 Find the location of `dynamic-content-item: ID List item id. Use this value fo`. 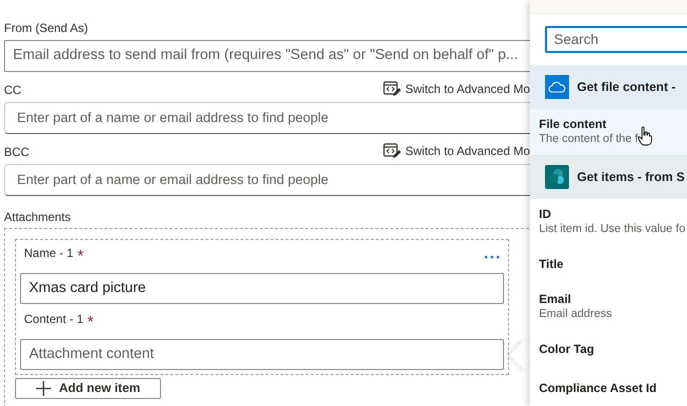

dynamic-content-item: ID List item id. Use this value fo is located at coordinates (608, 222).